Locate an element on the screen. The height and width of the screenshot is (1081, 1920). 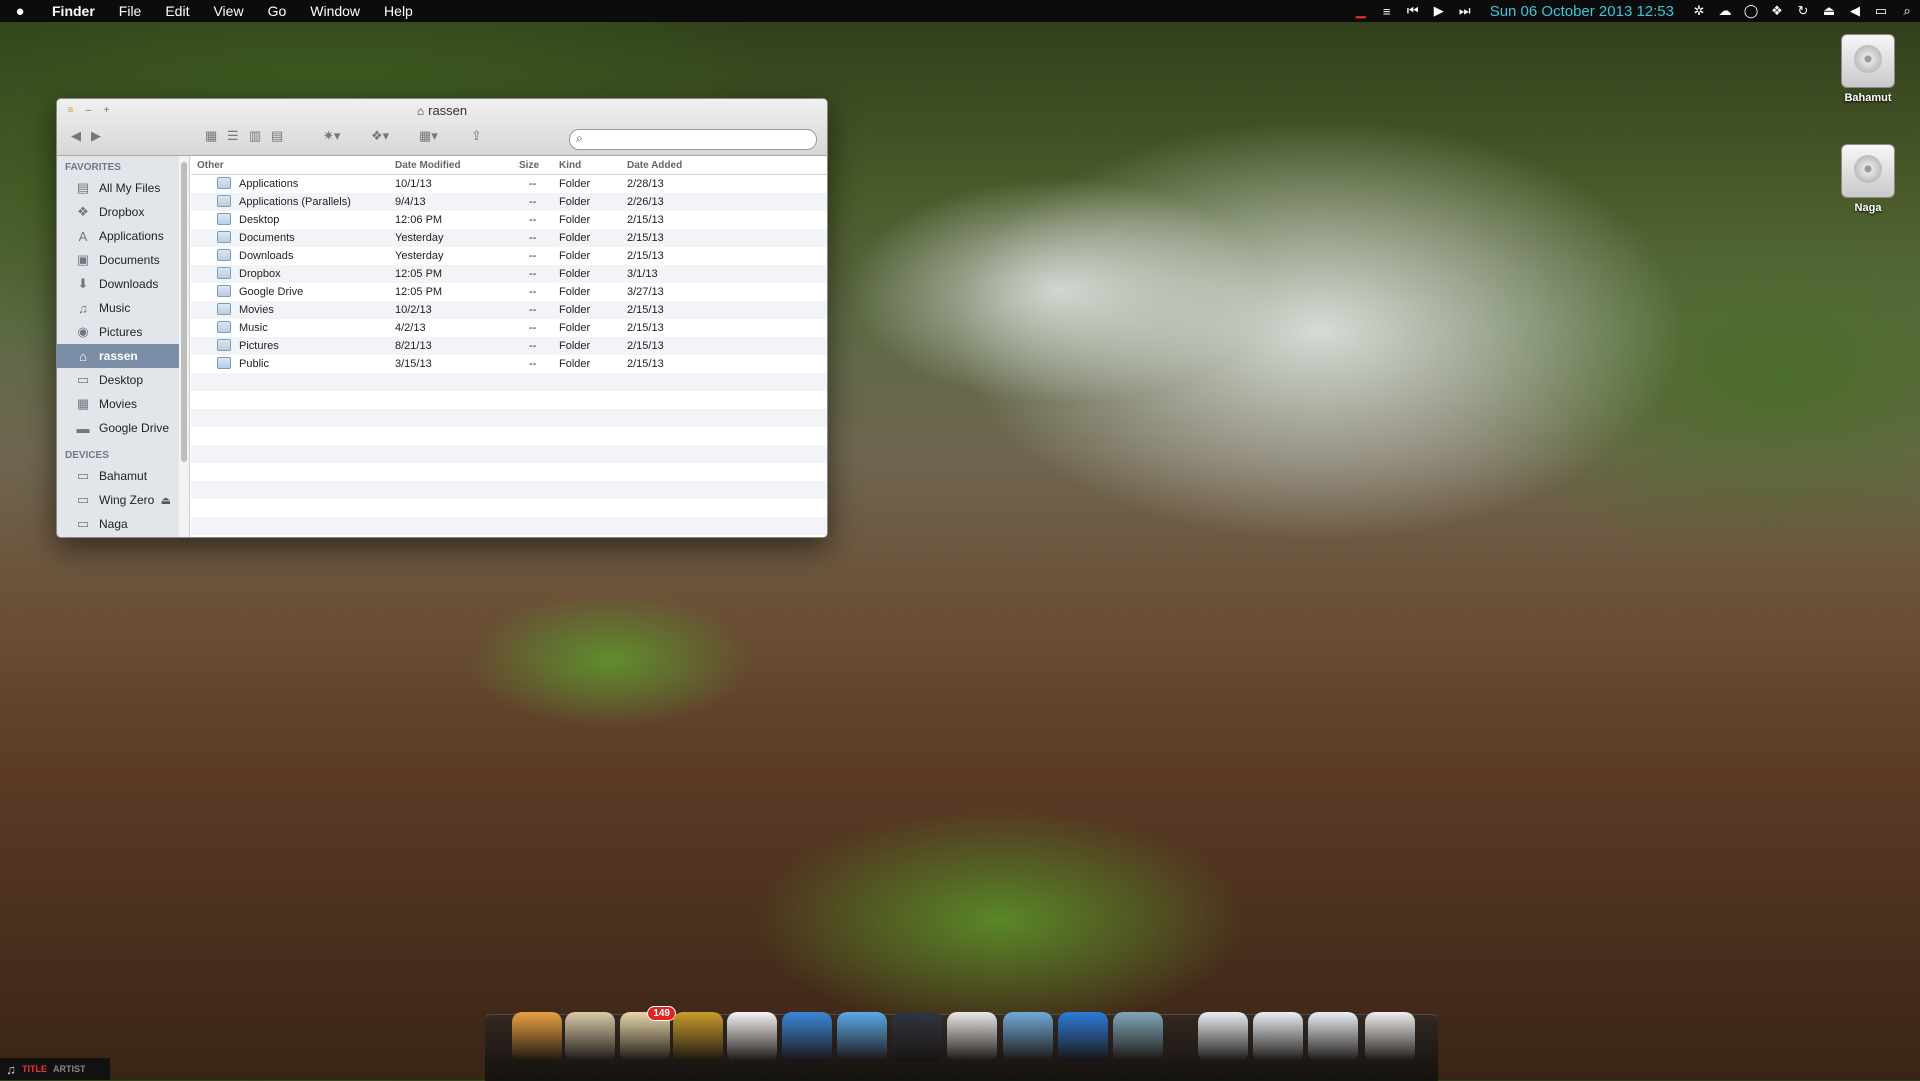
column-header-modified: Date Modified is located at coordinates (428, 165).